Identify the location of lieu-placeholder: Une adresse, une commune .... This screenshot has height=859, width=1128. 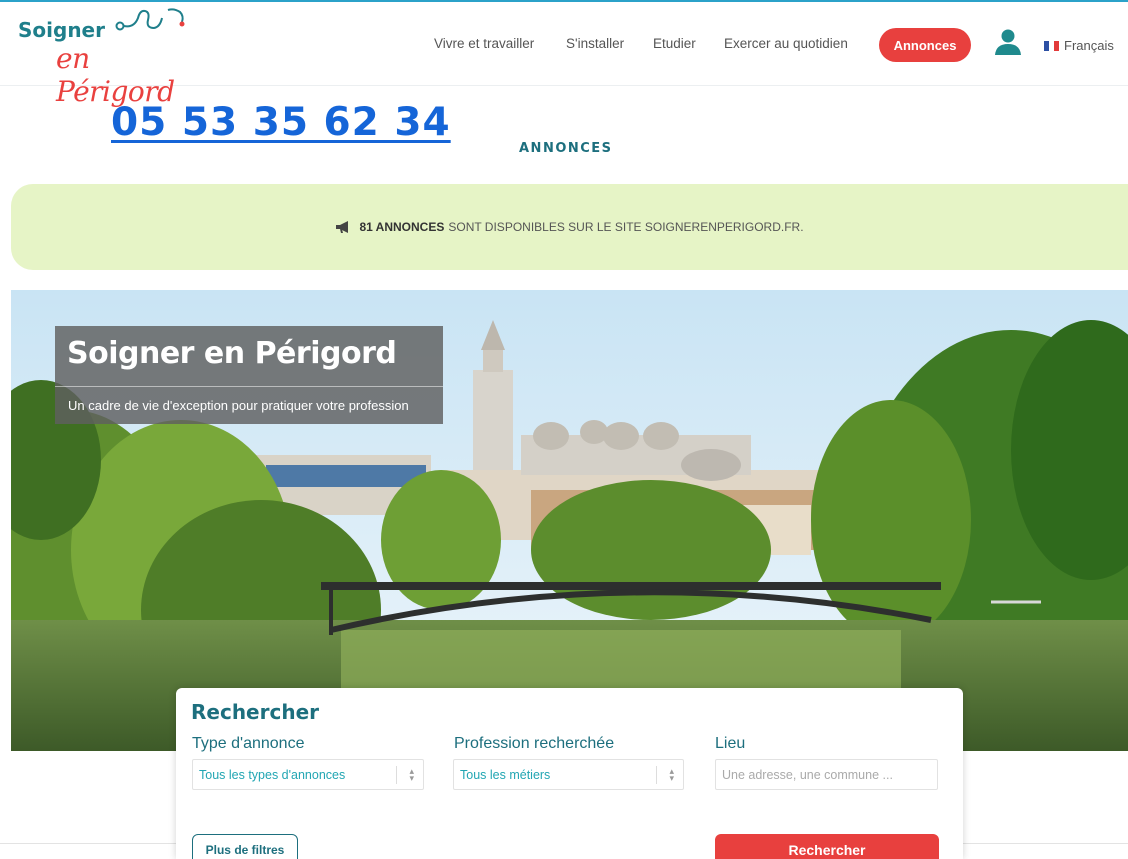
(807, 775).